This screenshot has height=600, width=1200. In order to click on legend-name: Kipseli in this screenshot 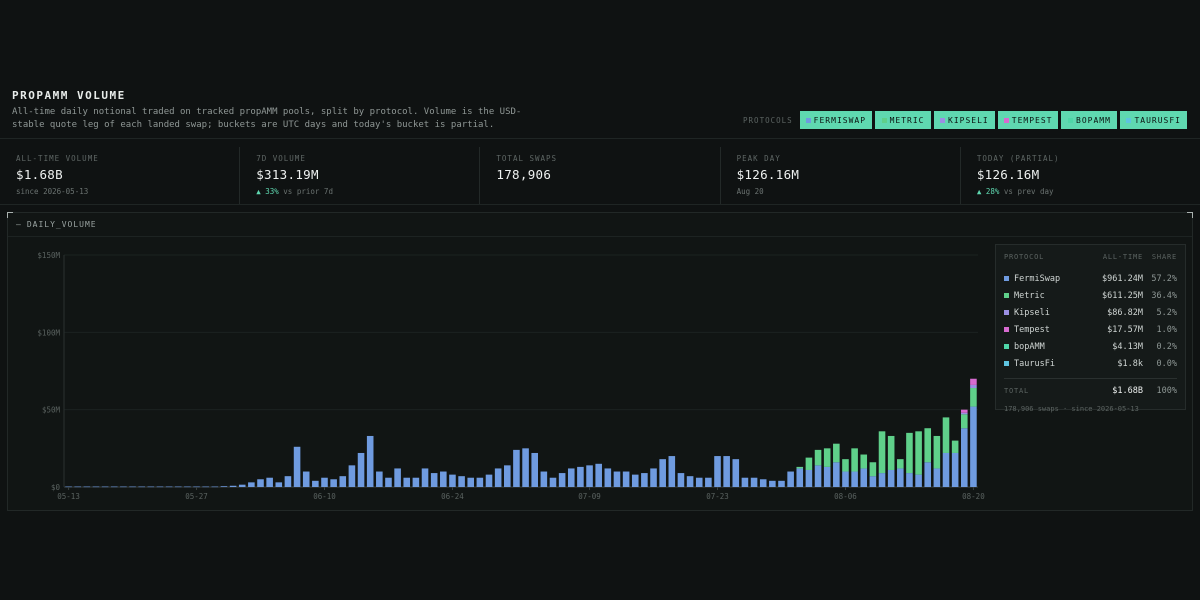, I will do `click(1032, 312)`.